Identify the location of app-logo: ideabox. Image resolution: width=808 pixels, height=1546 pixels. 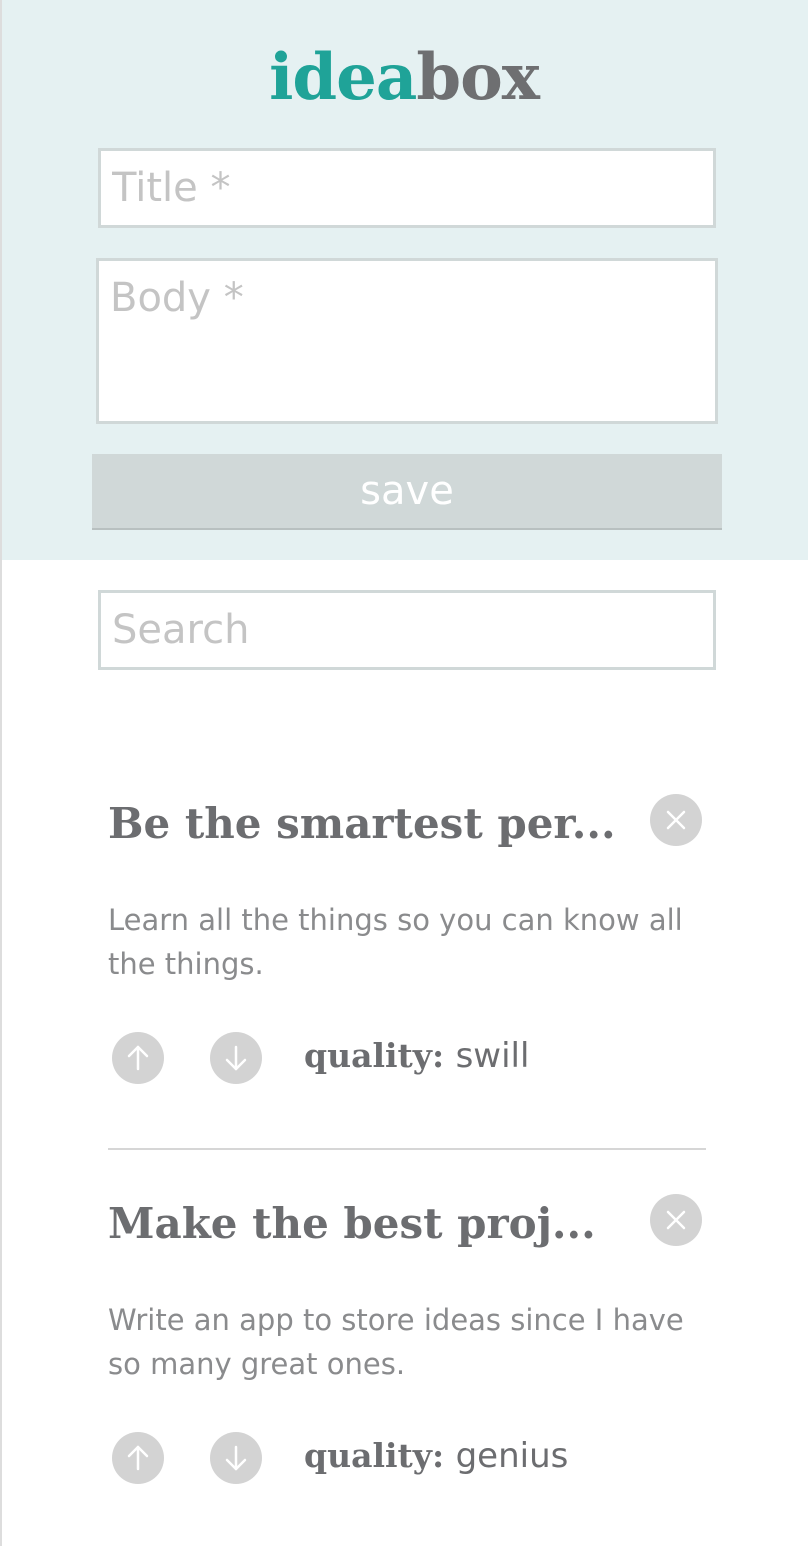
(404, 78).